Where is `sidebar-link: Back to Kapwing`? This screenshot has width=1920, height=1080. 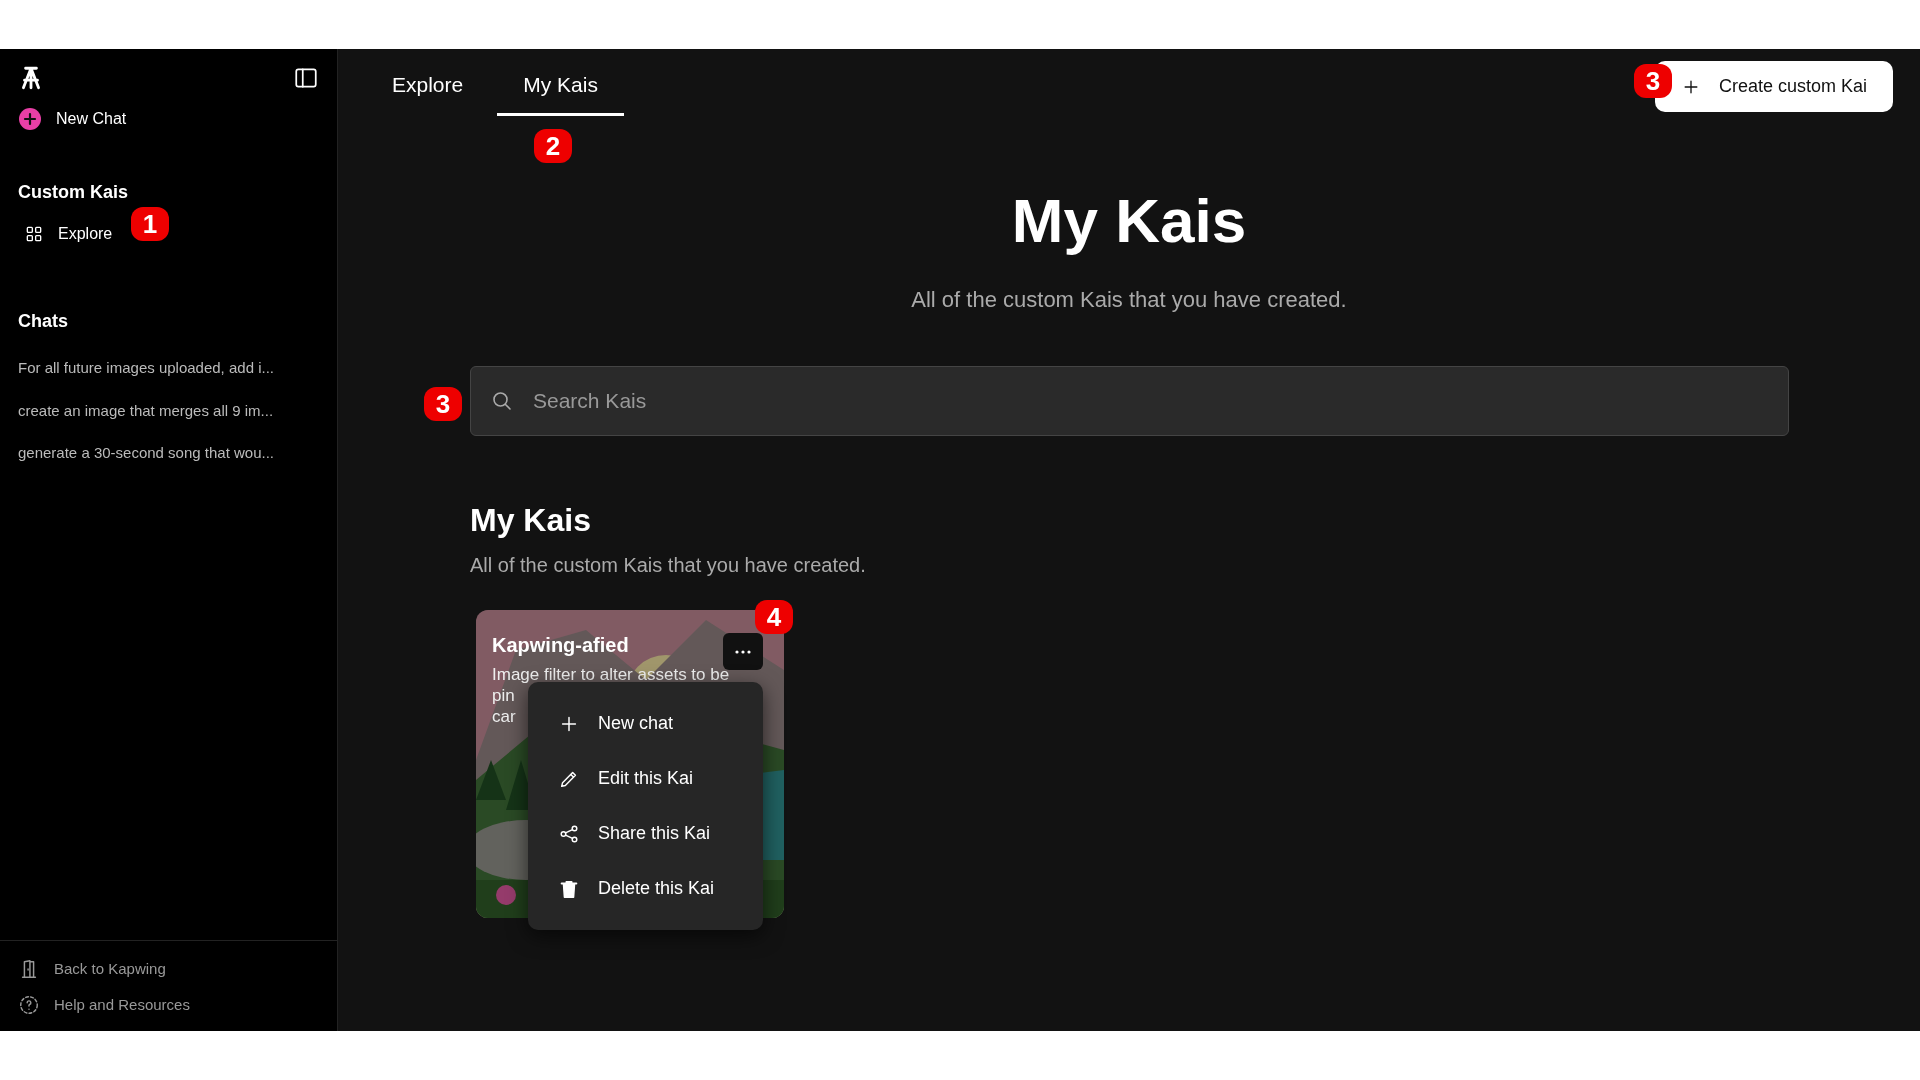
sidebar-link: Back to Kapwing is located at coordinates (92, 969).